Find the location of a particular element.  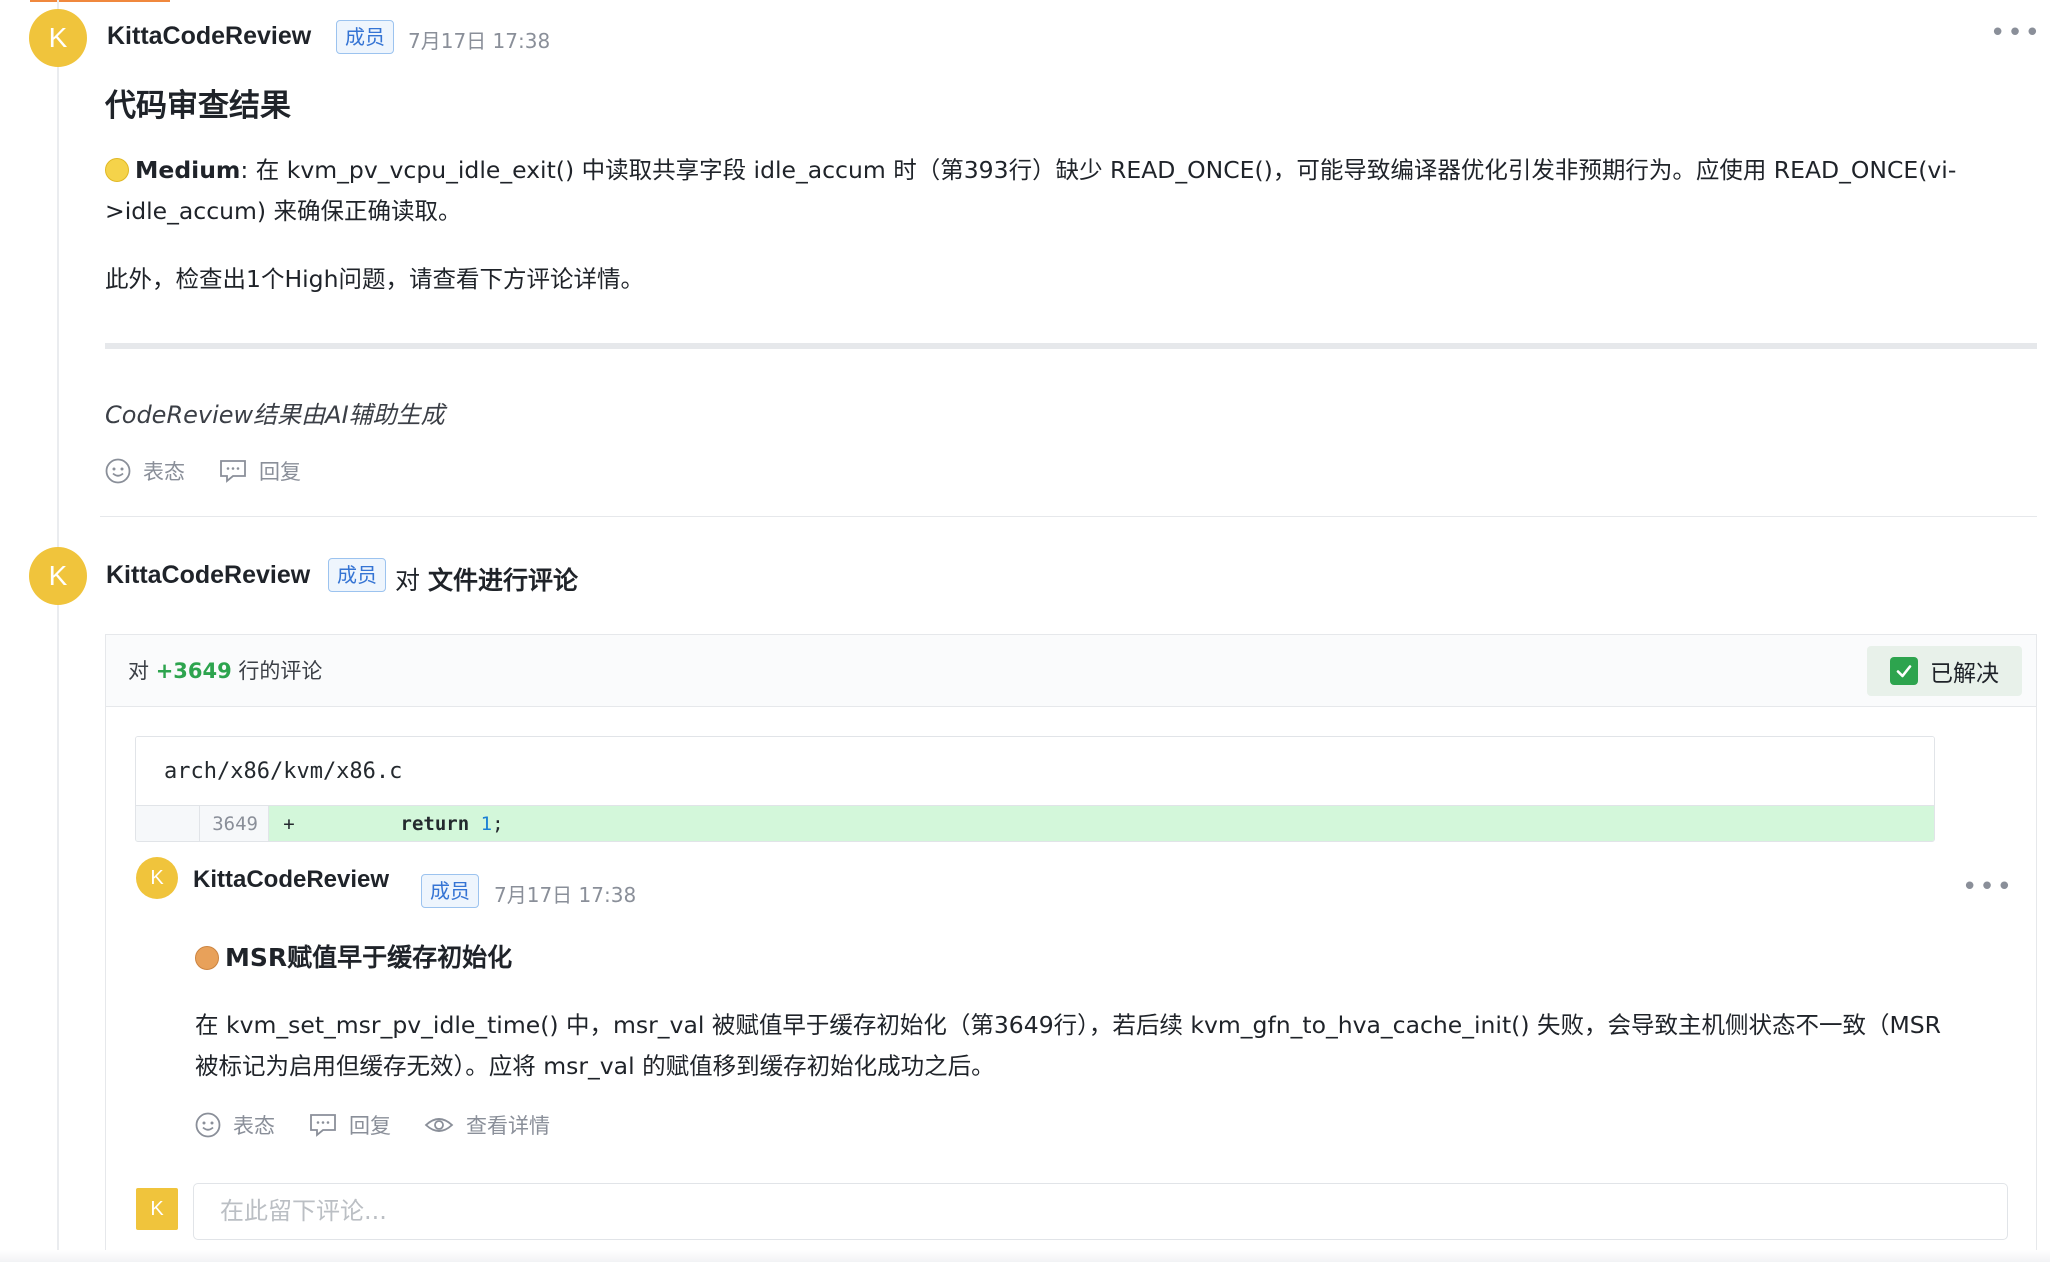

ai-generated-note: CodeReview结果由AI辅助生成 is located at coordinates (275, 415).